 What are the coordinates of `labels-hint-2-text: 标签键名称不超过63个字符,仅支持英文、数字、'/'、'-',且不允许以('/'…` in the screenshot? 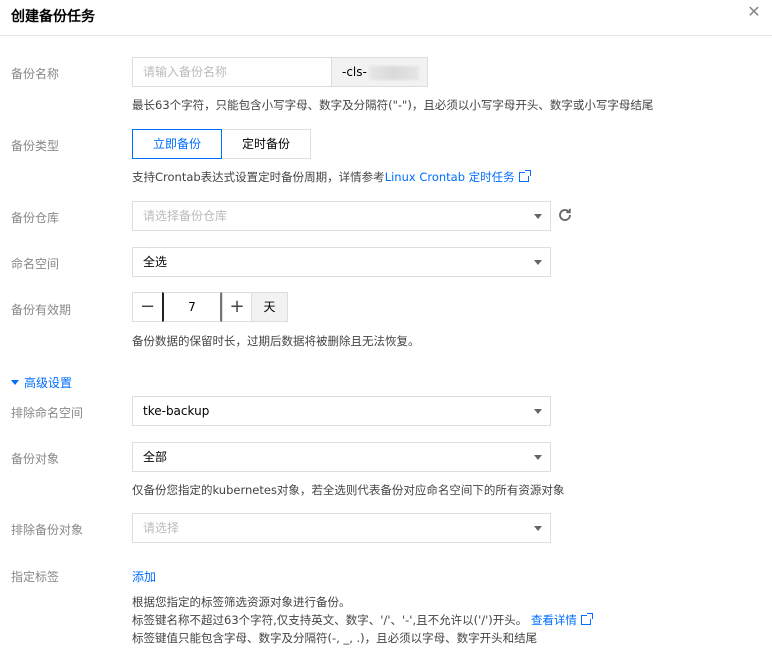 It's located at (330, 620).